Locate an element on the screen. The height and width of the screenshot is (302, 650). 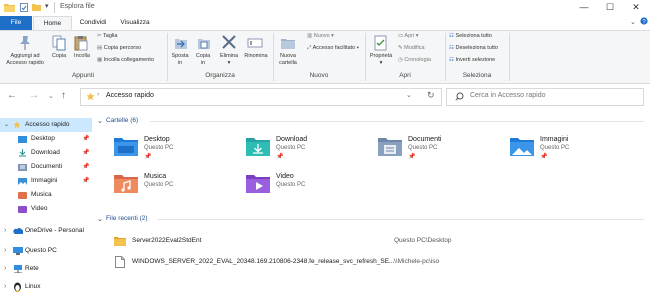
edit-button: ✎ Modifica is located at coordinates (411, 48).